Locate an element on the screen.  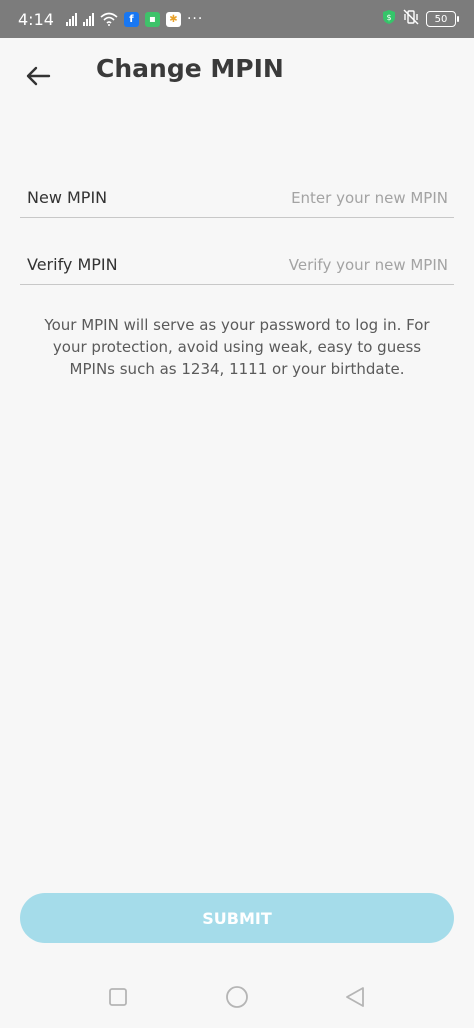
recent-apps-button is located at coordinates (118, 997).